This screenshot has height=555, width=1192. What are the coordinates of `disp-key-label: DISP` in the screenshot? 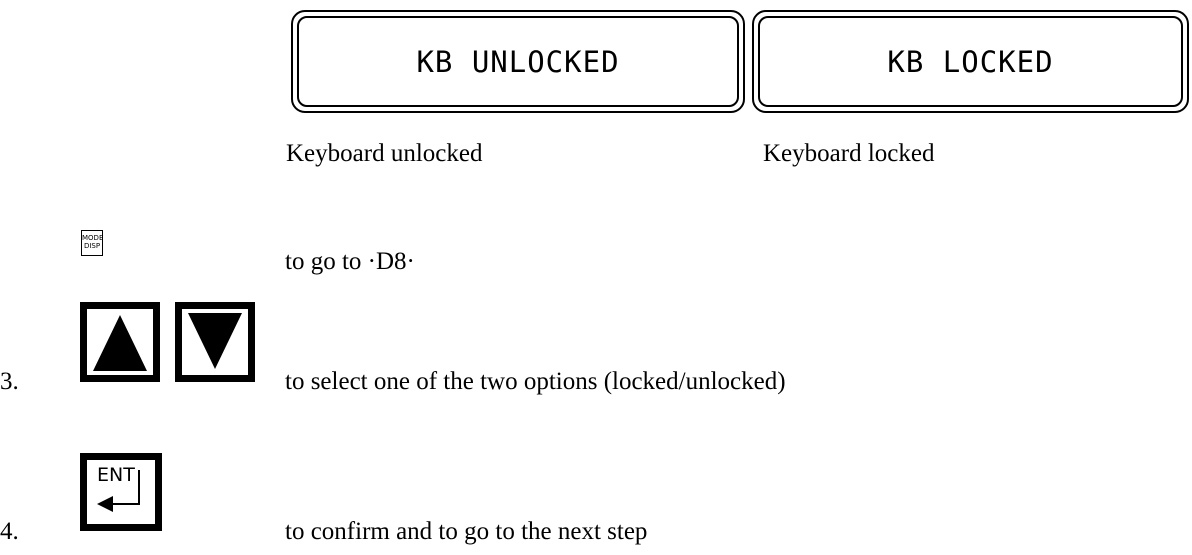 It's located at (92, 246).